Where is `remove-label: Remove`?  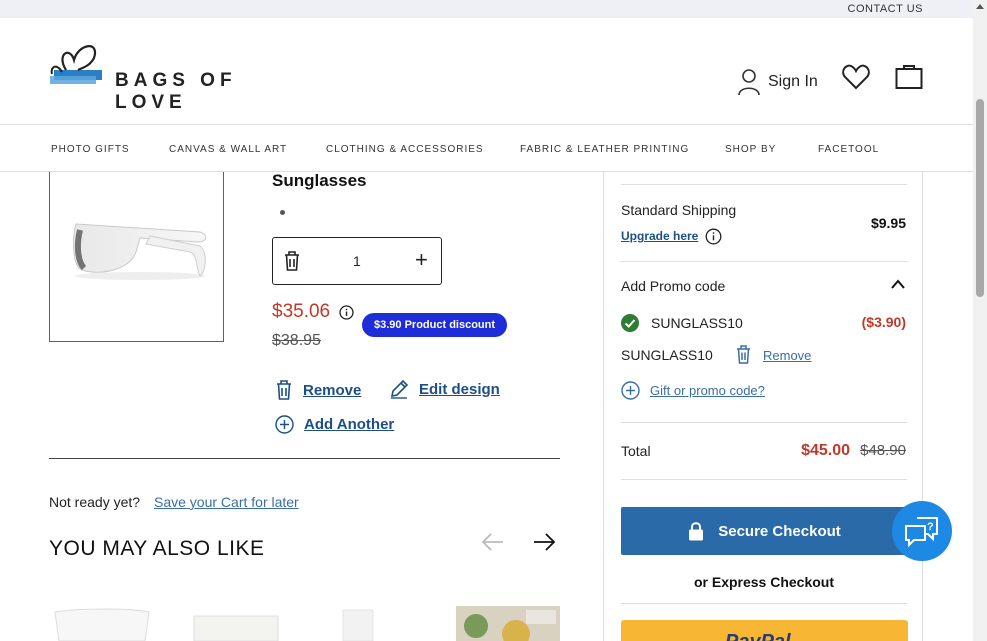
remove-label: Remove is located at coordinates (332, 390).